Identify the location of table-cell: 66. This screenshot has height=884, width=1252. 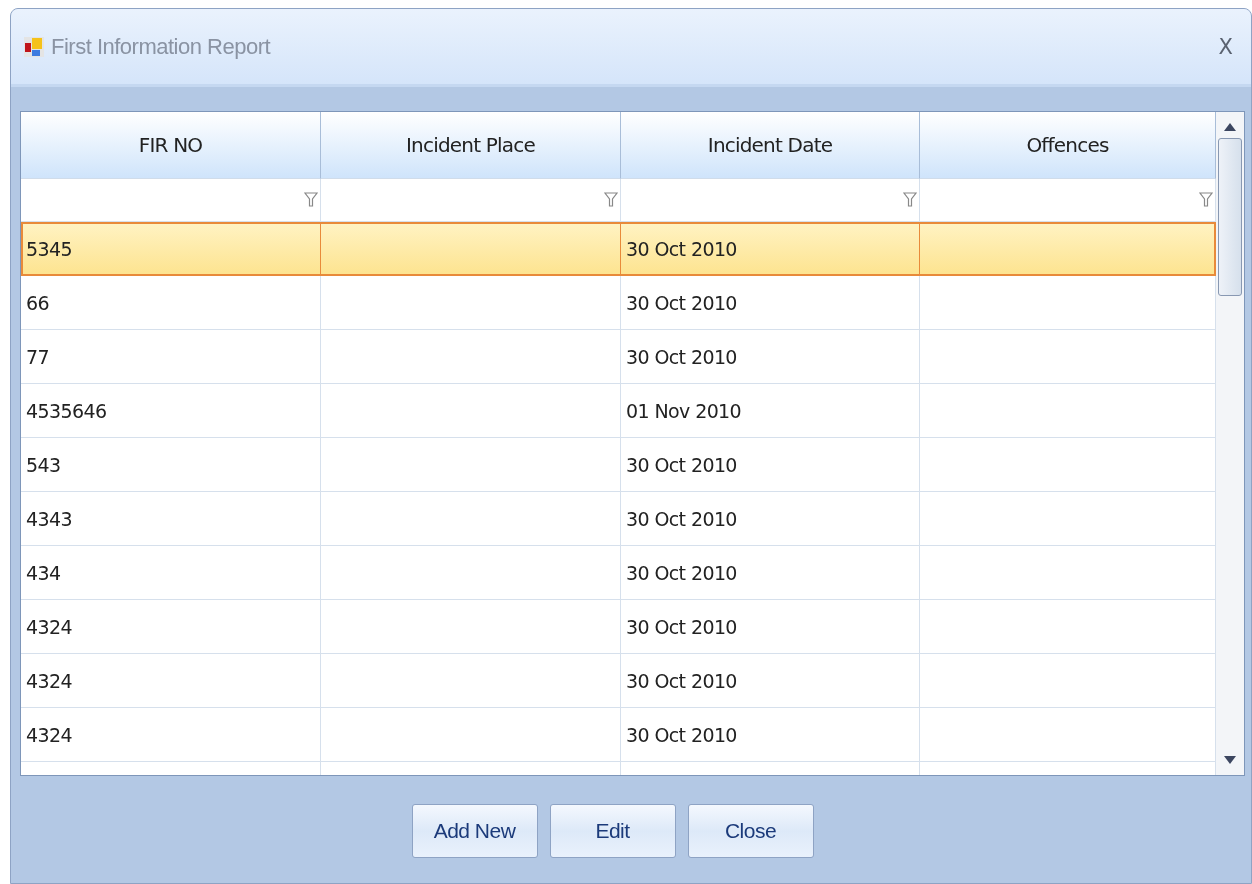
(171, 303).